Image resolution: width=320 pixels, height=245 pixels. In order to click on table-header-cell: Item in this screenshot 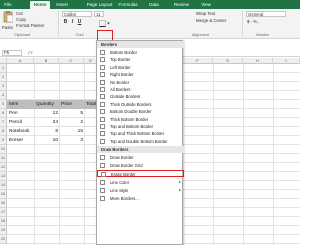, I will do `click(21, 104)`.